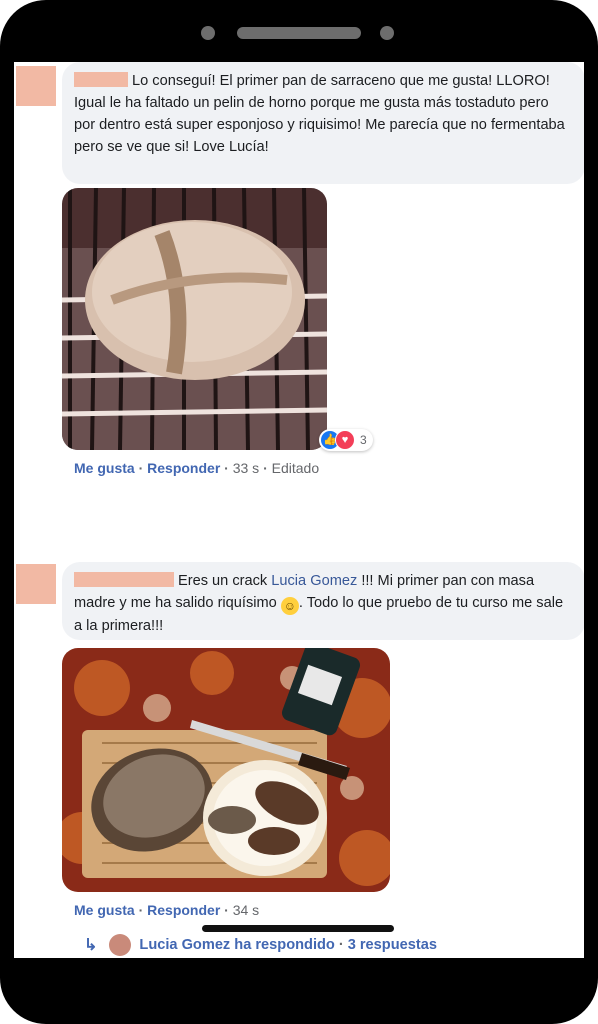  I want to click on reply-arrow-icon: ↳, so click(91, 945).